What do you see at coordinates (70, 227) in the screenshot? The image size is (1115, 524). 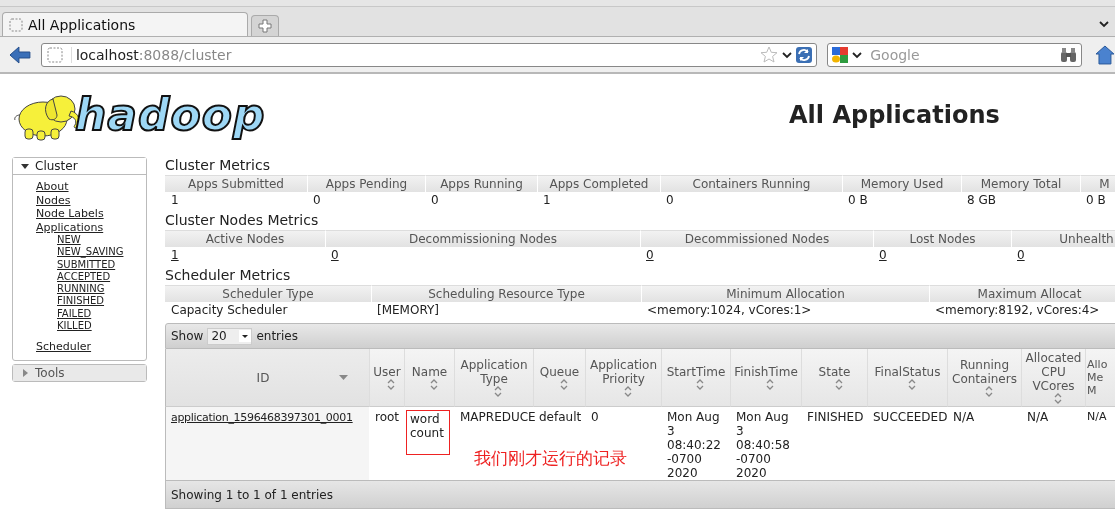 I see `sidebar-link: Applications` at bounding box center [70, 227].